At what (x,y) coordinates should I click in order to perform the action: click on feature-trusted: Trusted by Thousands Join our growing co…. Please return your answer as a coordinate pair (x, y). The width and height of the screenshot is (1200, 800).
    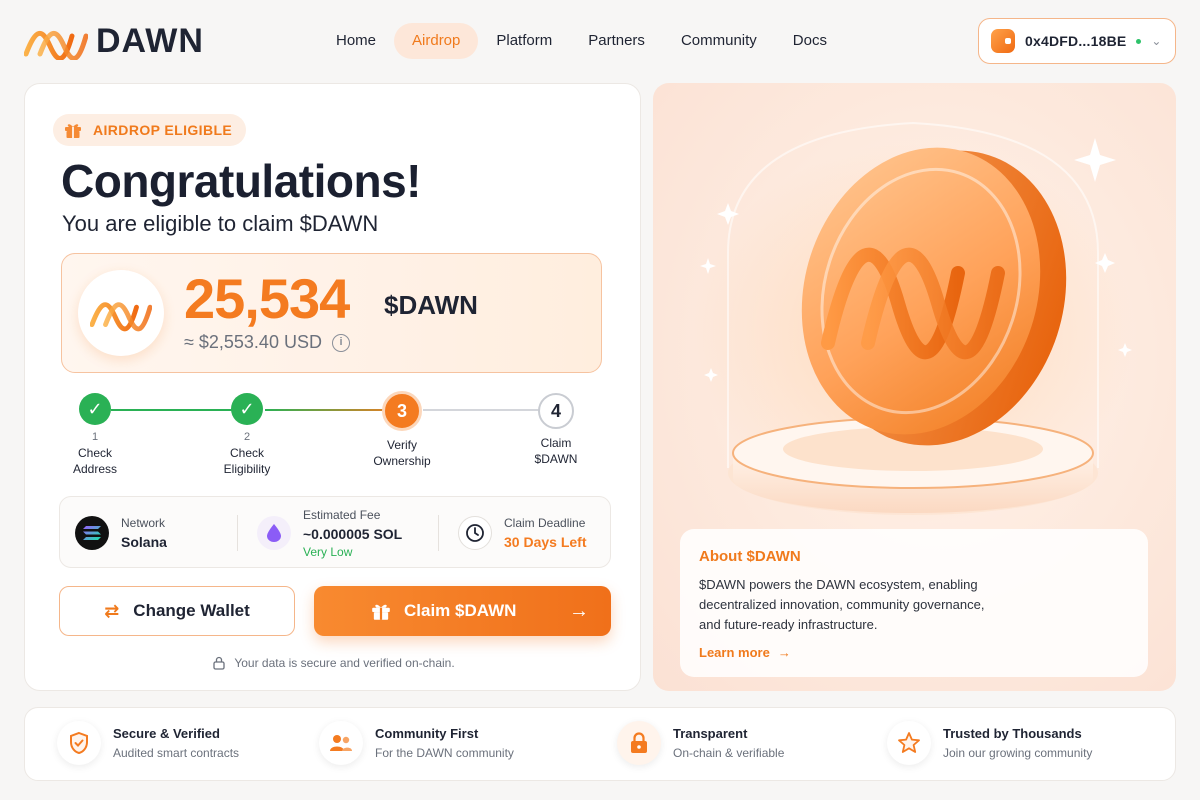
    Looking at the image, I should click on (989, 743).